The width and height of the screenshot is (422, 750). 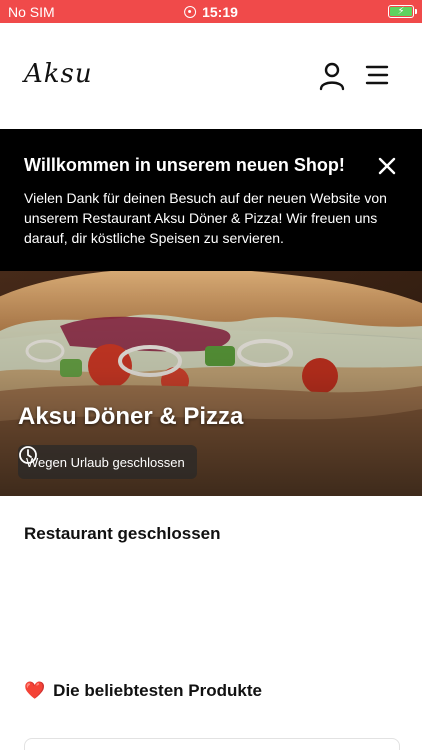 What do you see at coordinates (35, 690) in the screenshot?
I see `heart-icon: ❤️` at bounding box center [35, 690].